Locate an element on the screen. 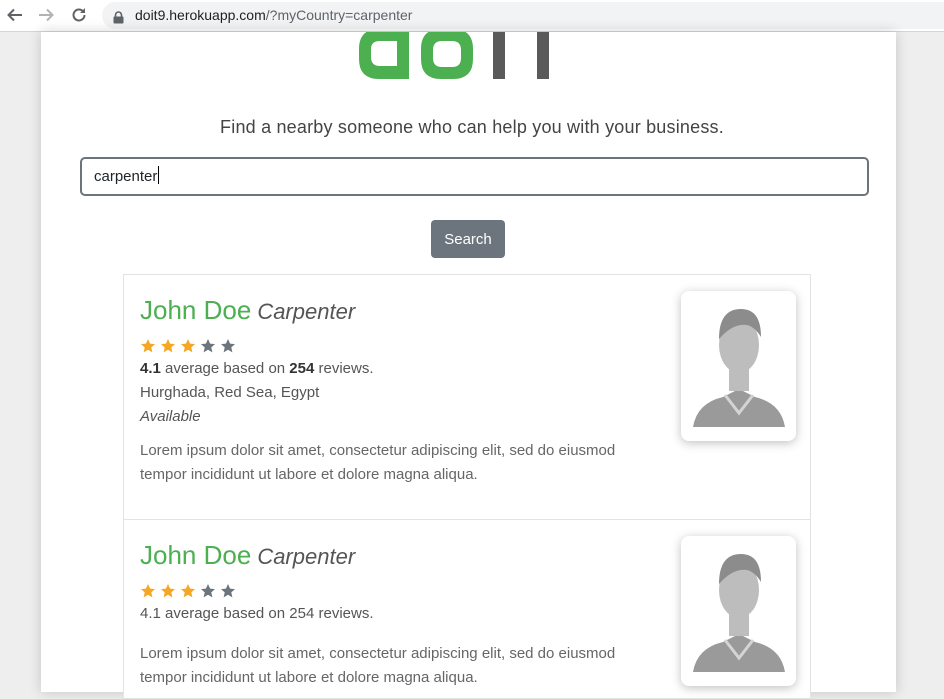 The width and height of the screenshot is (944, 699). review-count: 254 is located at coordinates (302, 368).